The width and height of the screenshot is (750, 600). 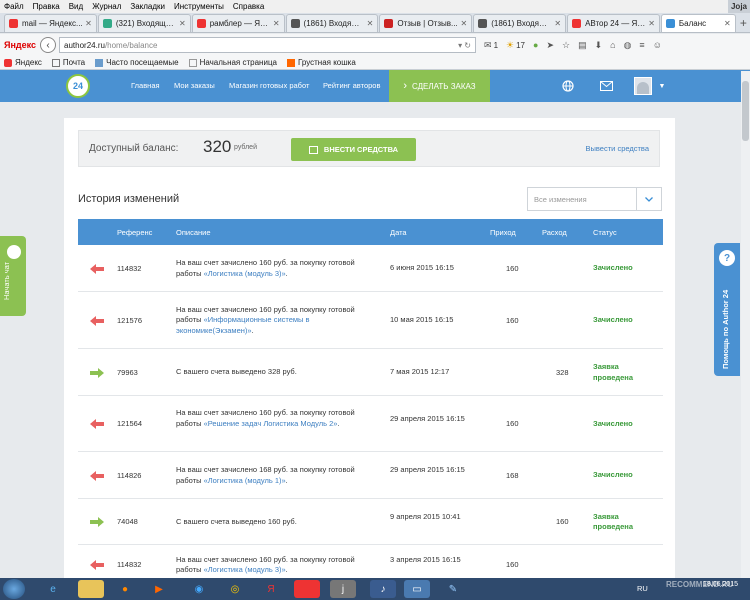 What do you see at coordinates (201, 23) in the screenshot?
I see `favicon-icon` at bounding box center [201, 23].